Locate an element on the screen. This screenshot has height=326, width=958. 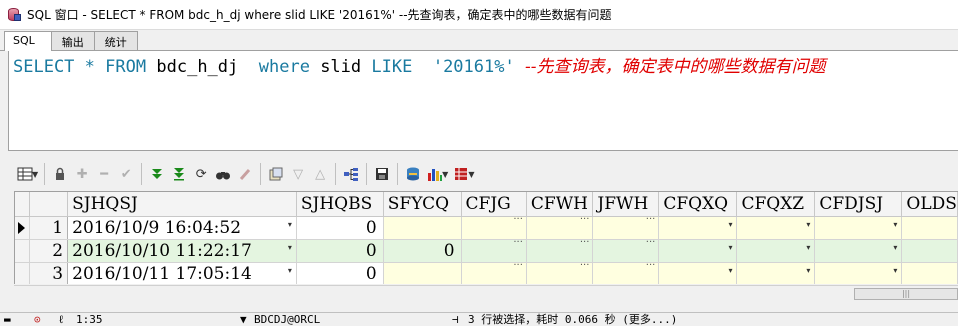
column-header-cfqxz: CFQXZ is located at coordinates (776, 204).